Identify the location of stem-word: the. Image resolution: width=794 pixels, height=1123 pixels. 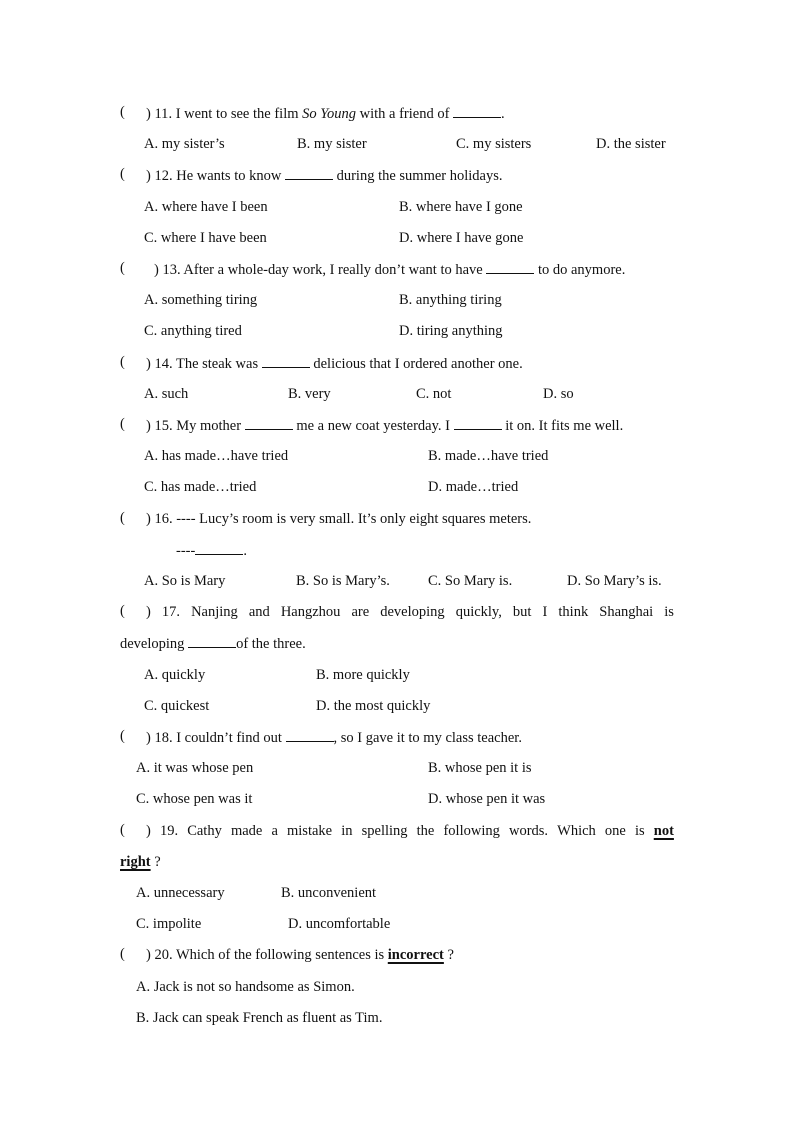
(425, 831).